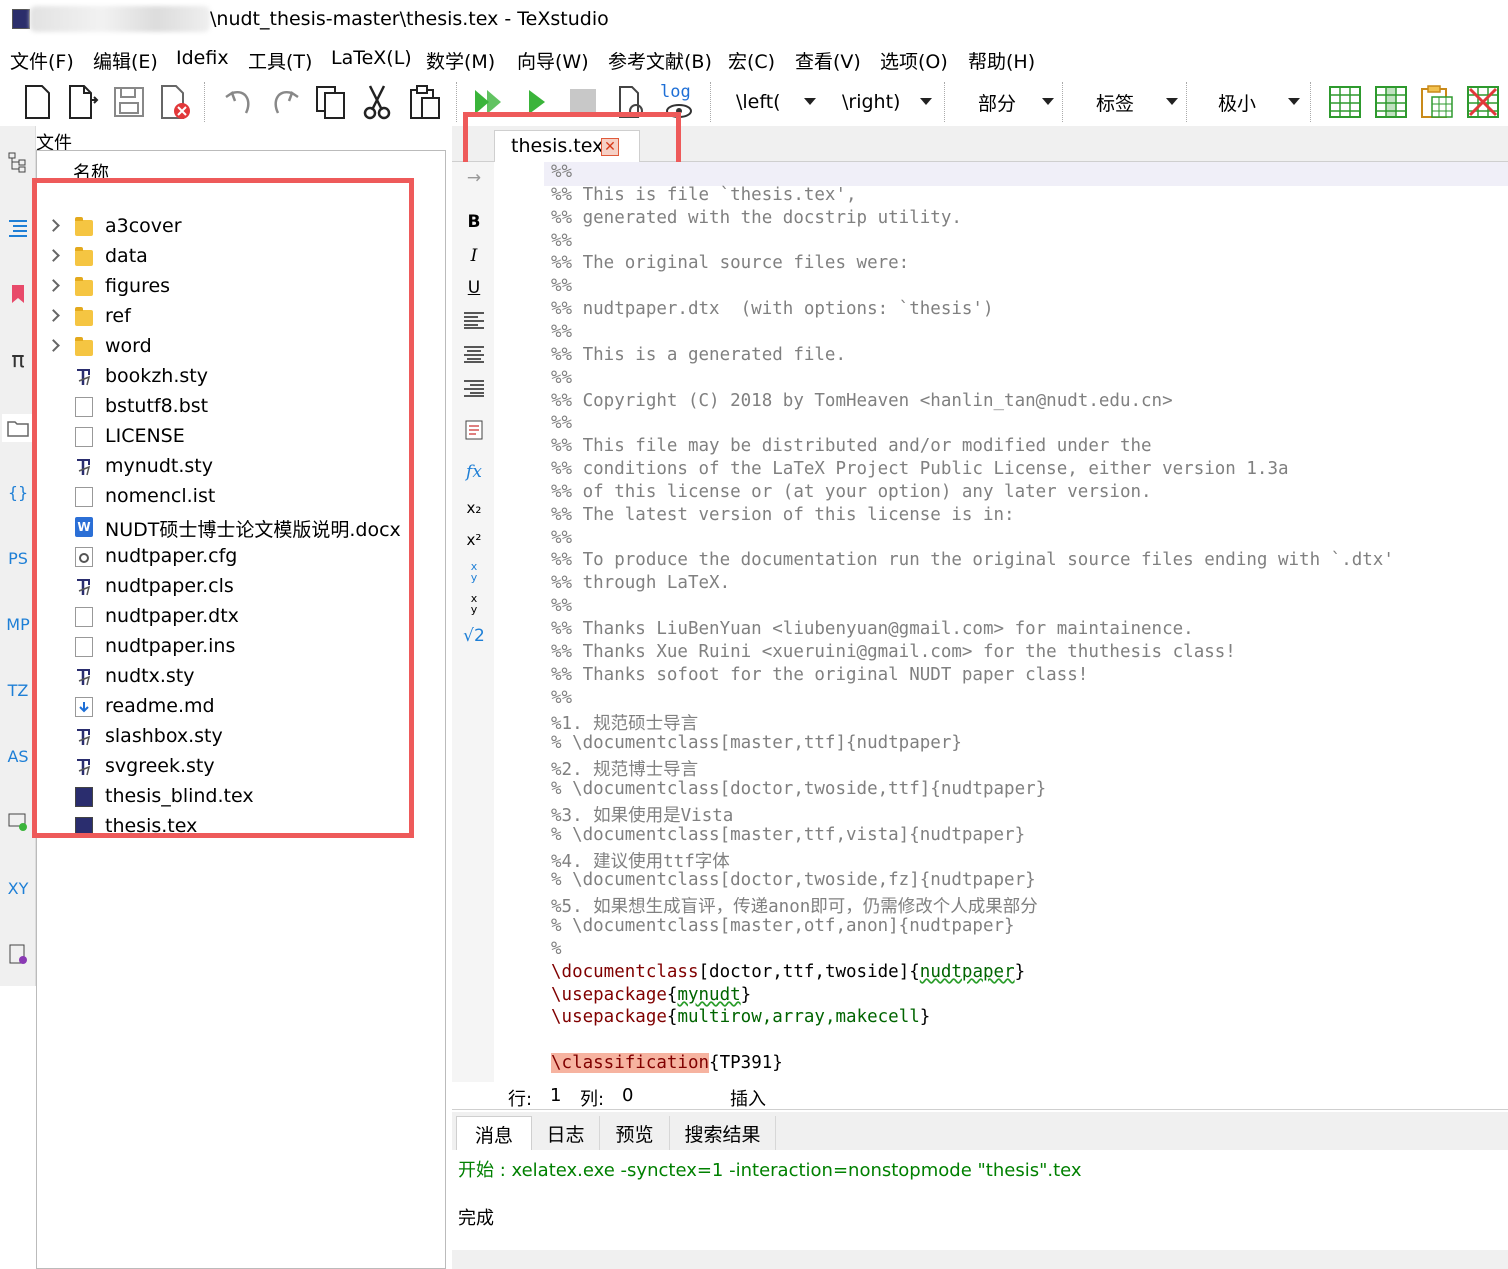  I want to click on italic-button: I, so click(474, 256).